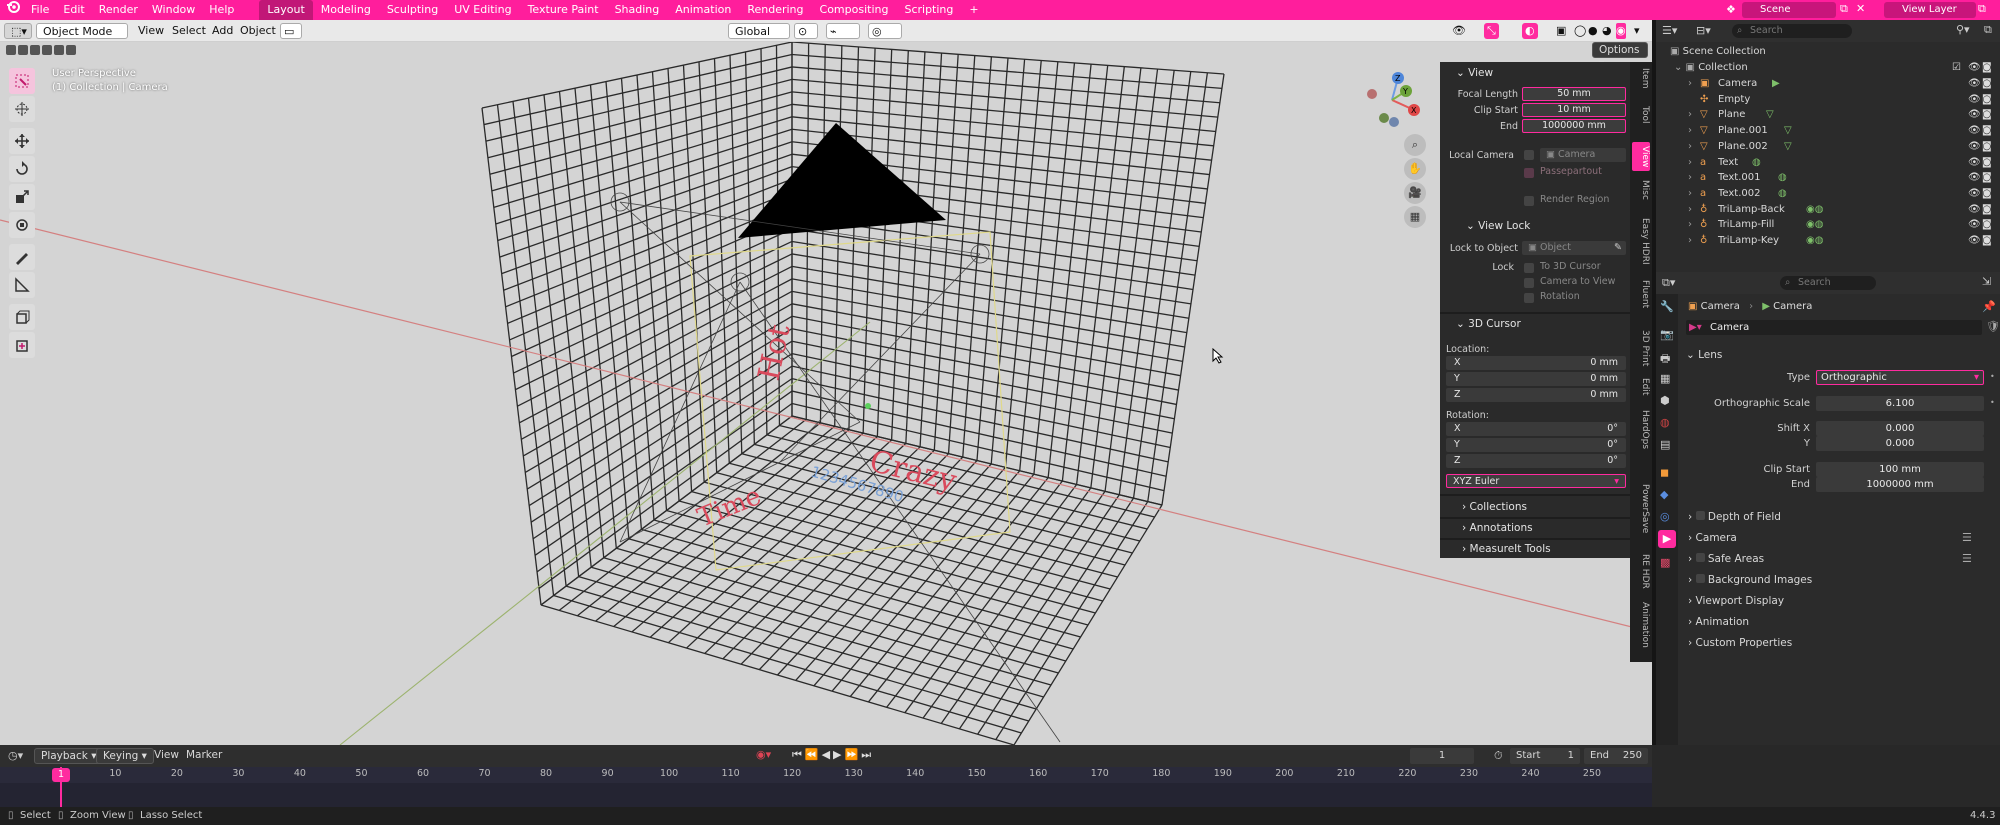 The image size is (2000, 825). I want to click on outliner-item: › a Text.001 ◍ 👁 ◙, so click(1828, 178).